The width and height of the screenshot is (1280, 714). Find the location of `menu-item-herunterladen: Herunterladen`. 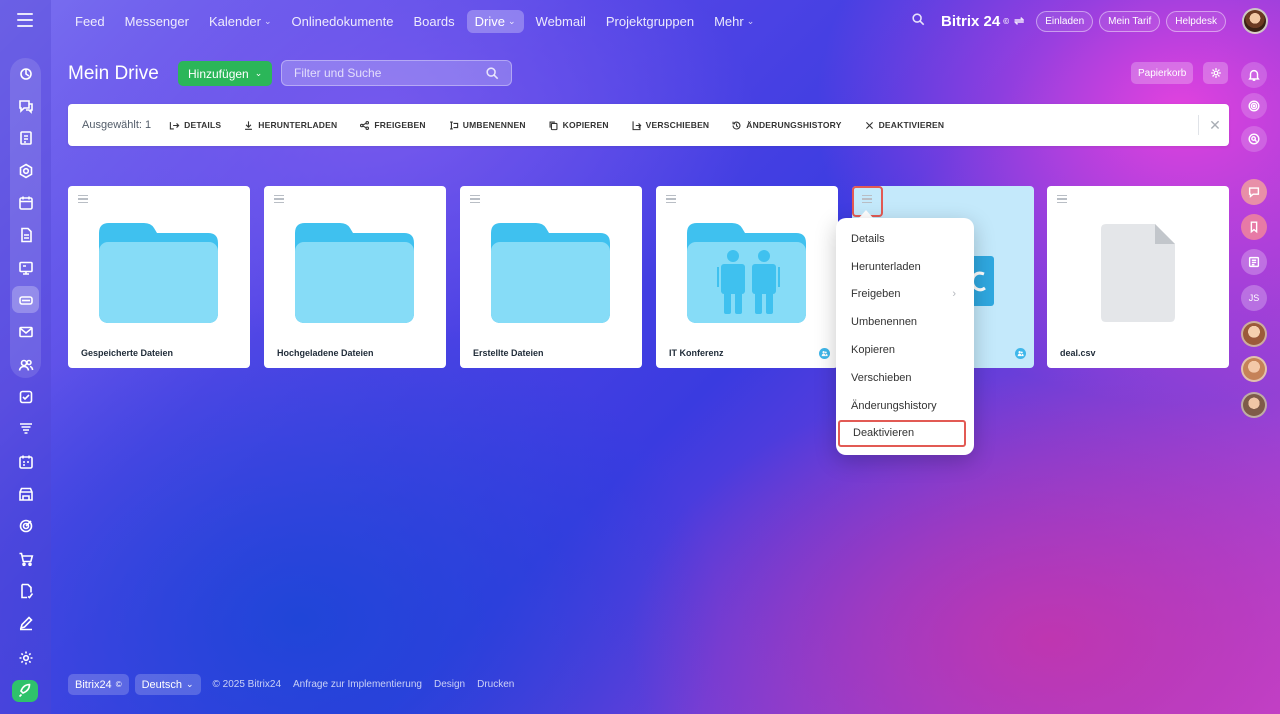

menu-item-herunterladen: Herunterladen is located at coordinates (905, 267).